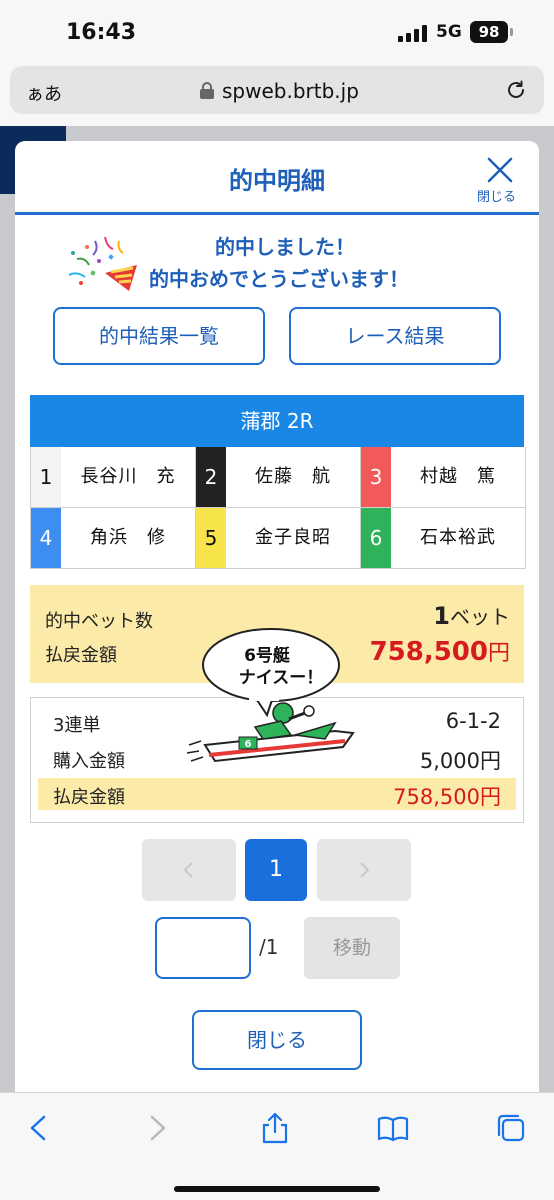 The image size is (554, 1200). I want to click on racer-cell: 5 金子良昭, so click(278, 538).